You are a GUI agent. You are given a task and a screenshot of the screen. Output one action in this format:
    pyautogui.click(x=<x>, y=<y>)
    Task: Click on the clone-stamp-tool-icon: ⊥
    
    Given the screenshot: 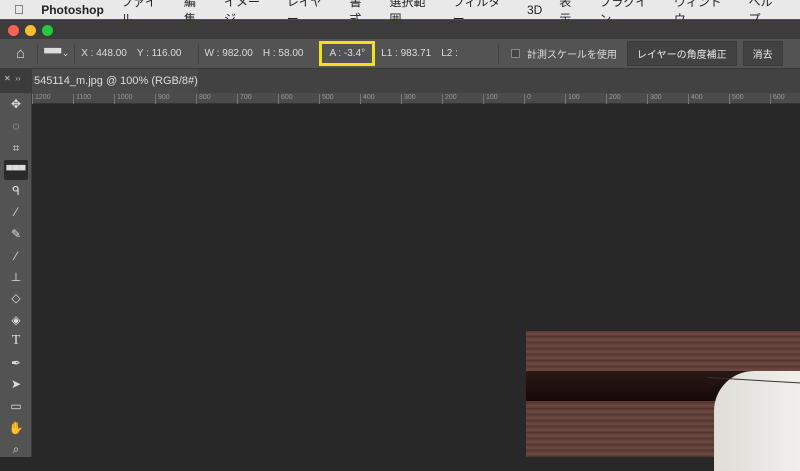 What is the action you would take?
    pyautogui.click(x=16, y=277)
    